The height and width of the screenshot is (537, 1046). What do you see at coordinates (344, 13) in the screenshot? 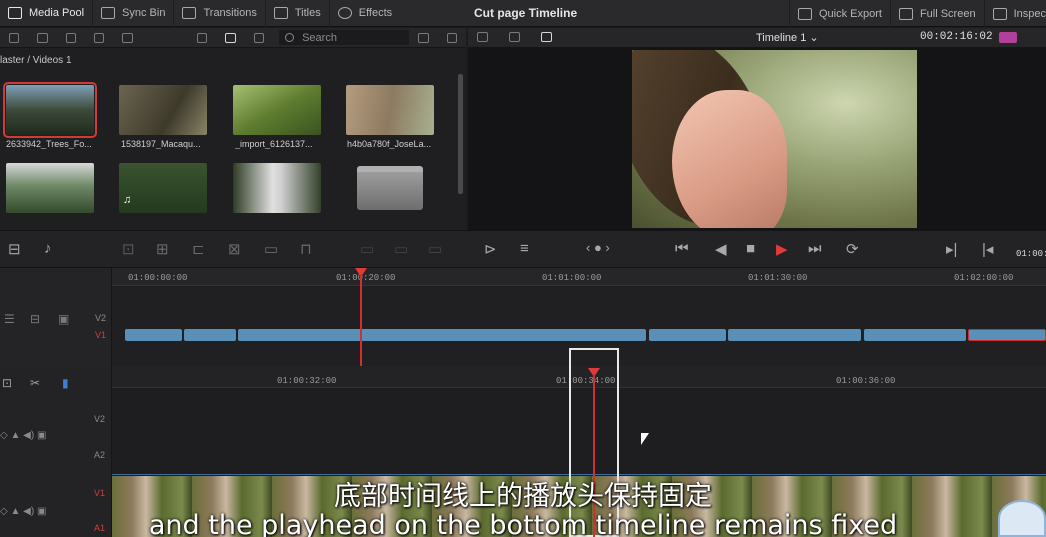
I see `effects-icon` at bounding box center [344, 13].